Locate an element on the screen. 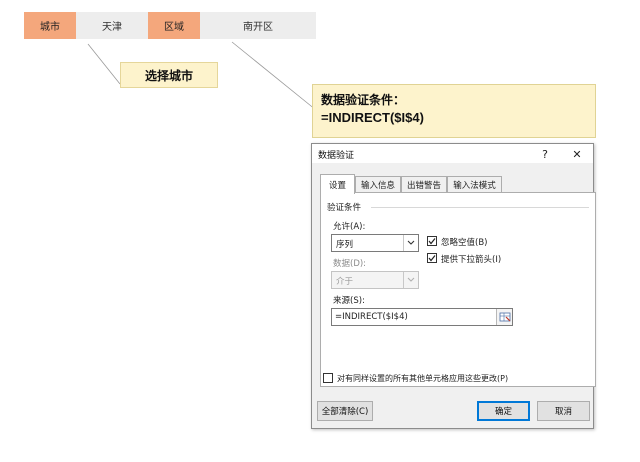 This screenshot has height=462, width=640. tab-input-message-label: 输入信息 is located at coordinates (377, 186).